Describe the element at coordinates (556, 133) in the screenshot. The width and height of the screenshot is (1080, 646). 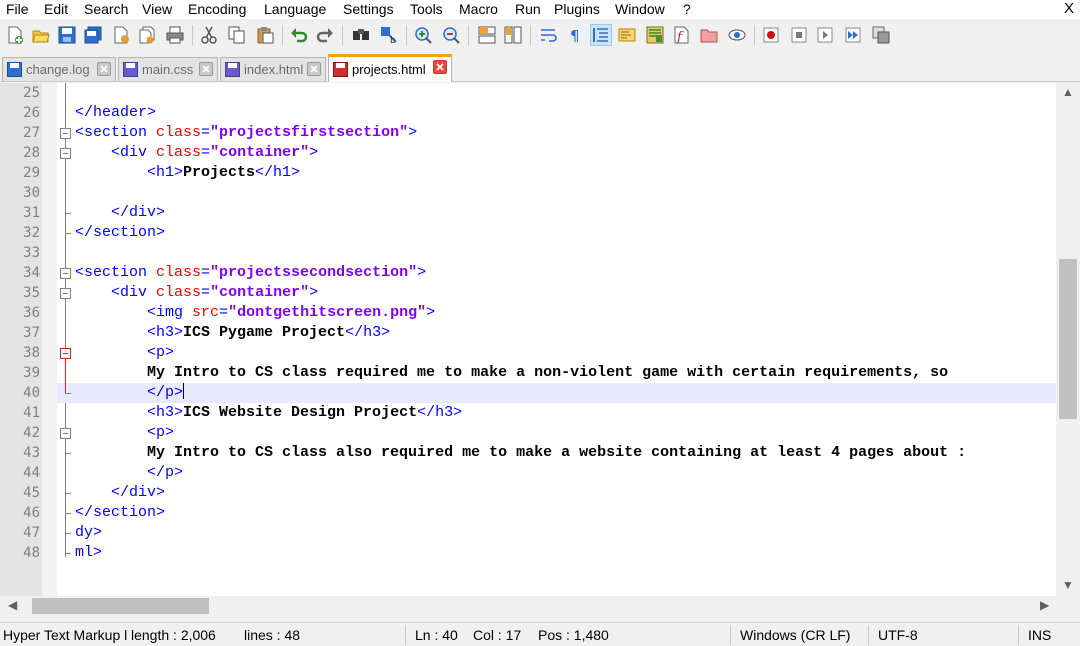
I see `code-line: <section class="projectsfirstsection">` at that location.